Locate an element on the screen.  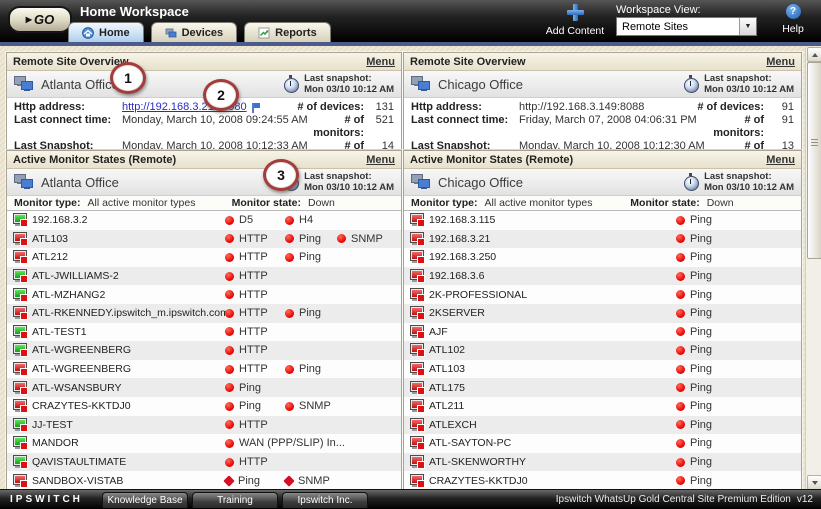
monitor-row: 192.168.3.6 Ping is located at coordinates (602, 276).